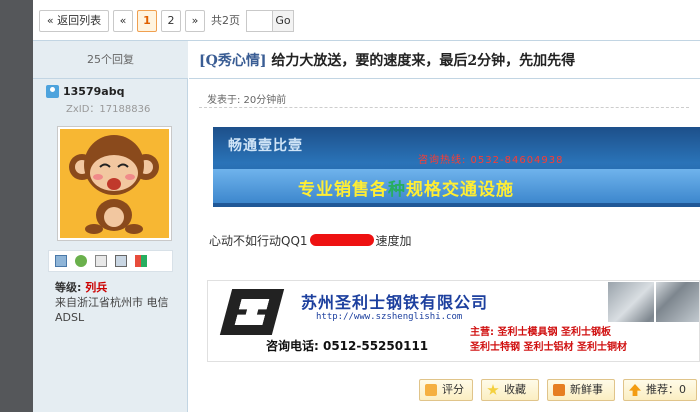  I want to click on banner1-slogan: 专业销售各种规格交通设施, so click(406, 187).